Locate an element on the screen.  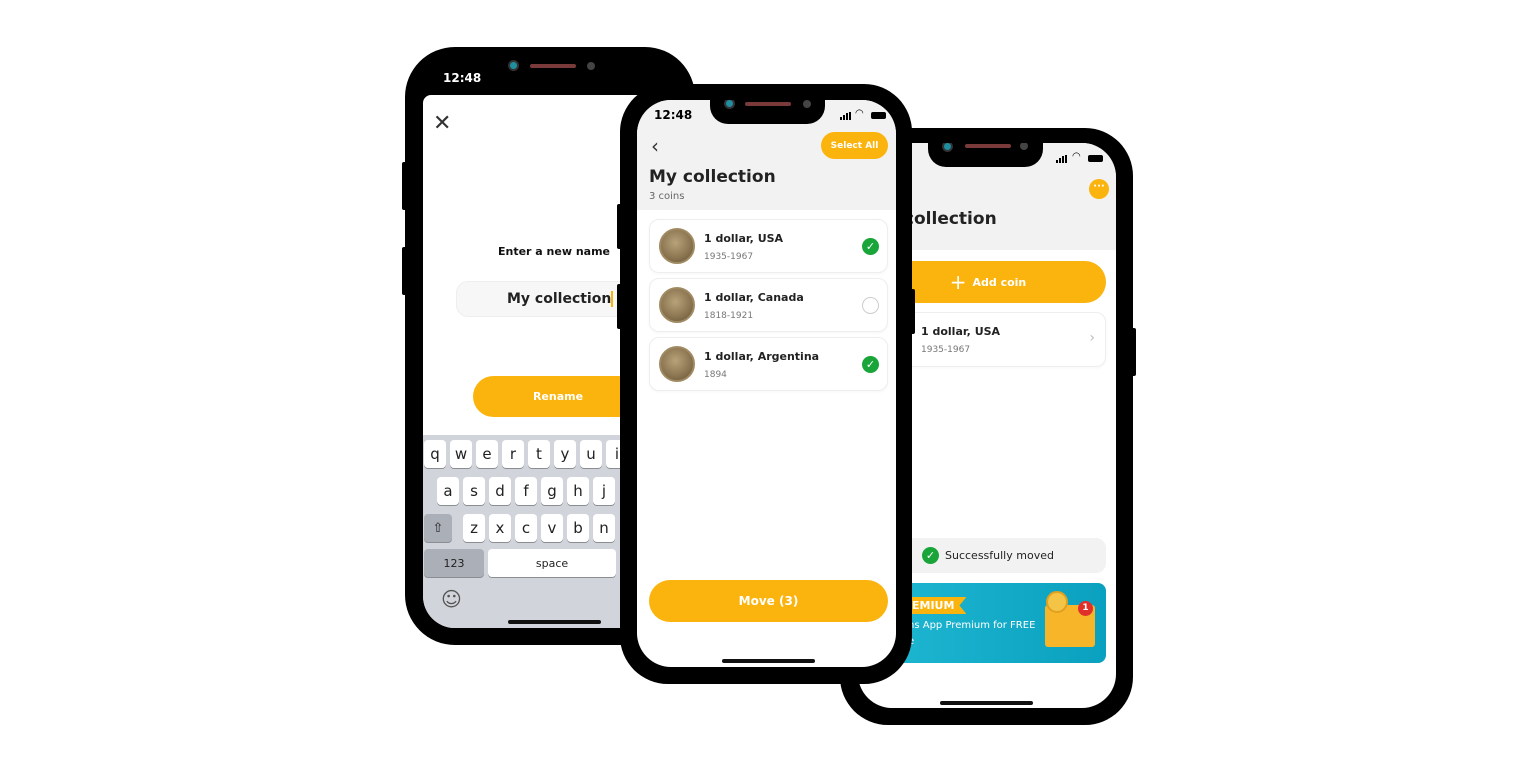
banner-line1: ns App Premium for FREE is located at coordinates (972, 625).